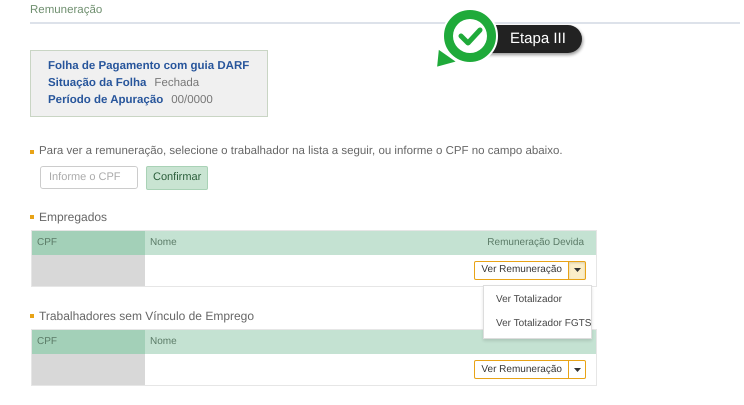 Image resolution: width=744 pixels, height=405 pixels. What do you see at coordinates (106, 100) in the screenshot?
I see `field-label: Período de Apuração` at bounding box center [106, 100].